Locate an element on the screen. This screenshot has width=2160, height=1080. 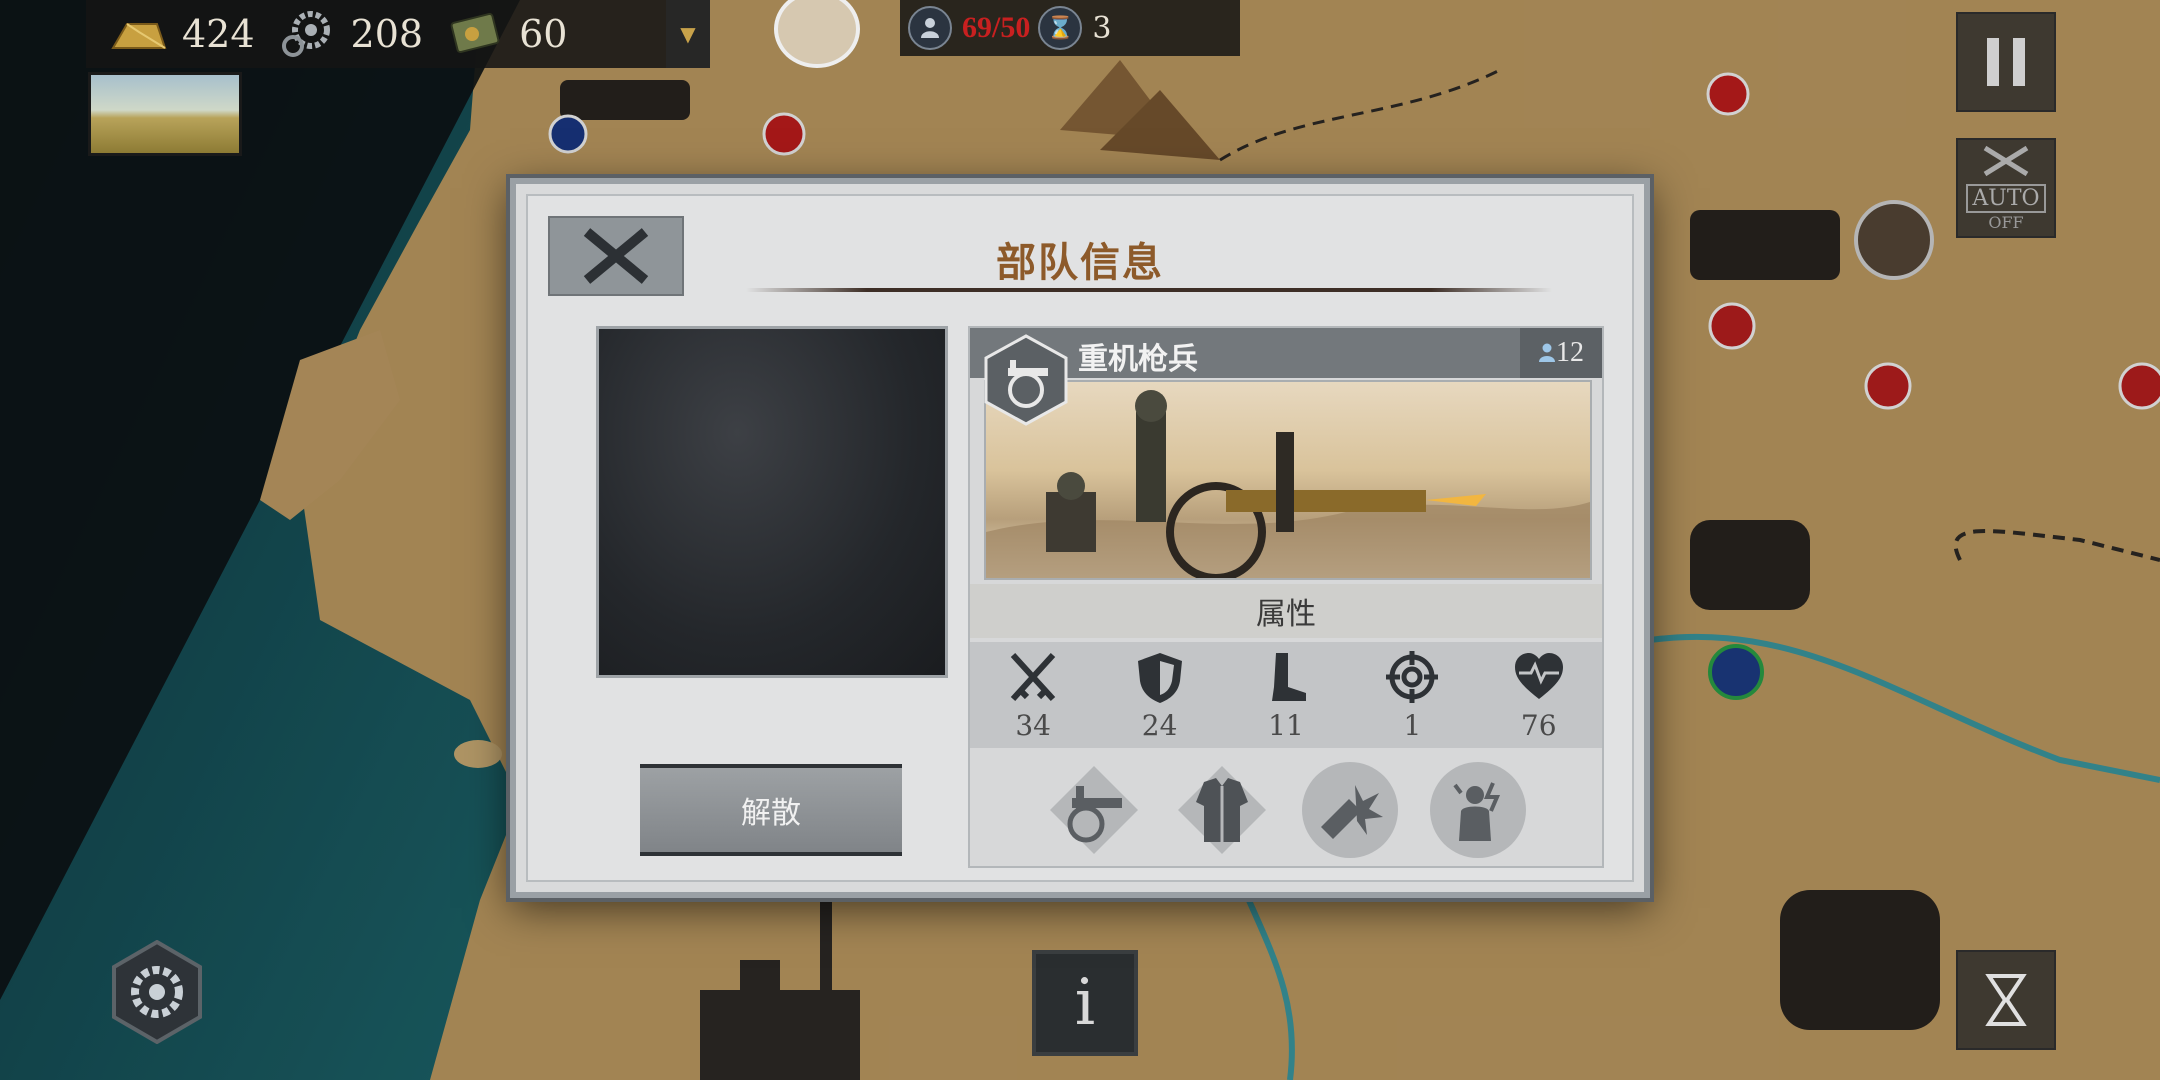
industry-value: 208 is located at coordinates (387, 34).